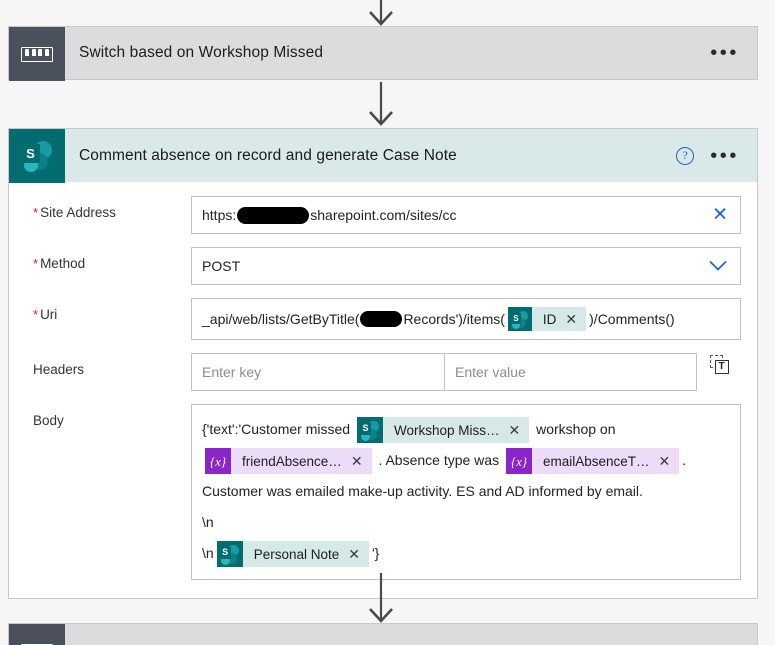  I want to click on next-action-card, so click(383, 634).